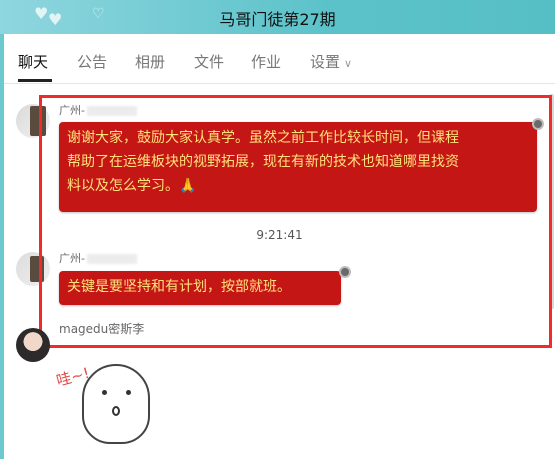  I want to click on tab-files: 文件, so click(209, 61).